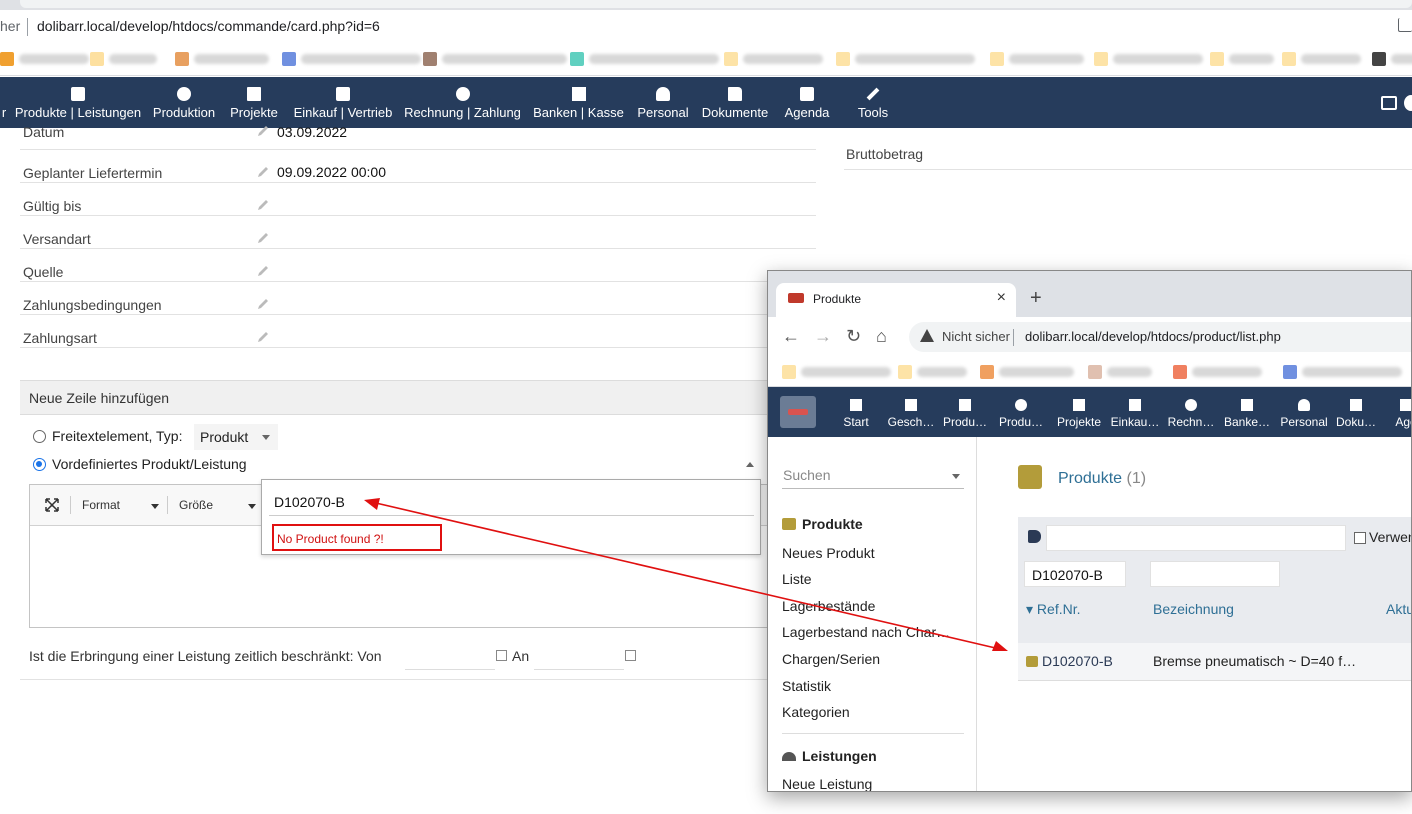  I want to click on sidebar-link-lagerbestaende: Lagerbestände, so click(828, 606).